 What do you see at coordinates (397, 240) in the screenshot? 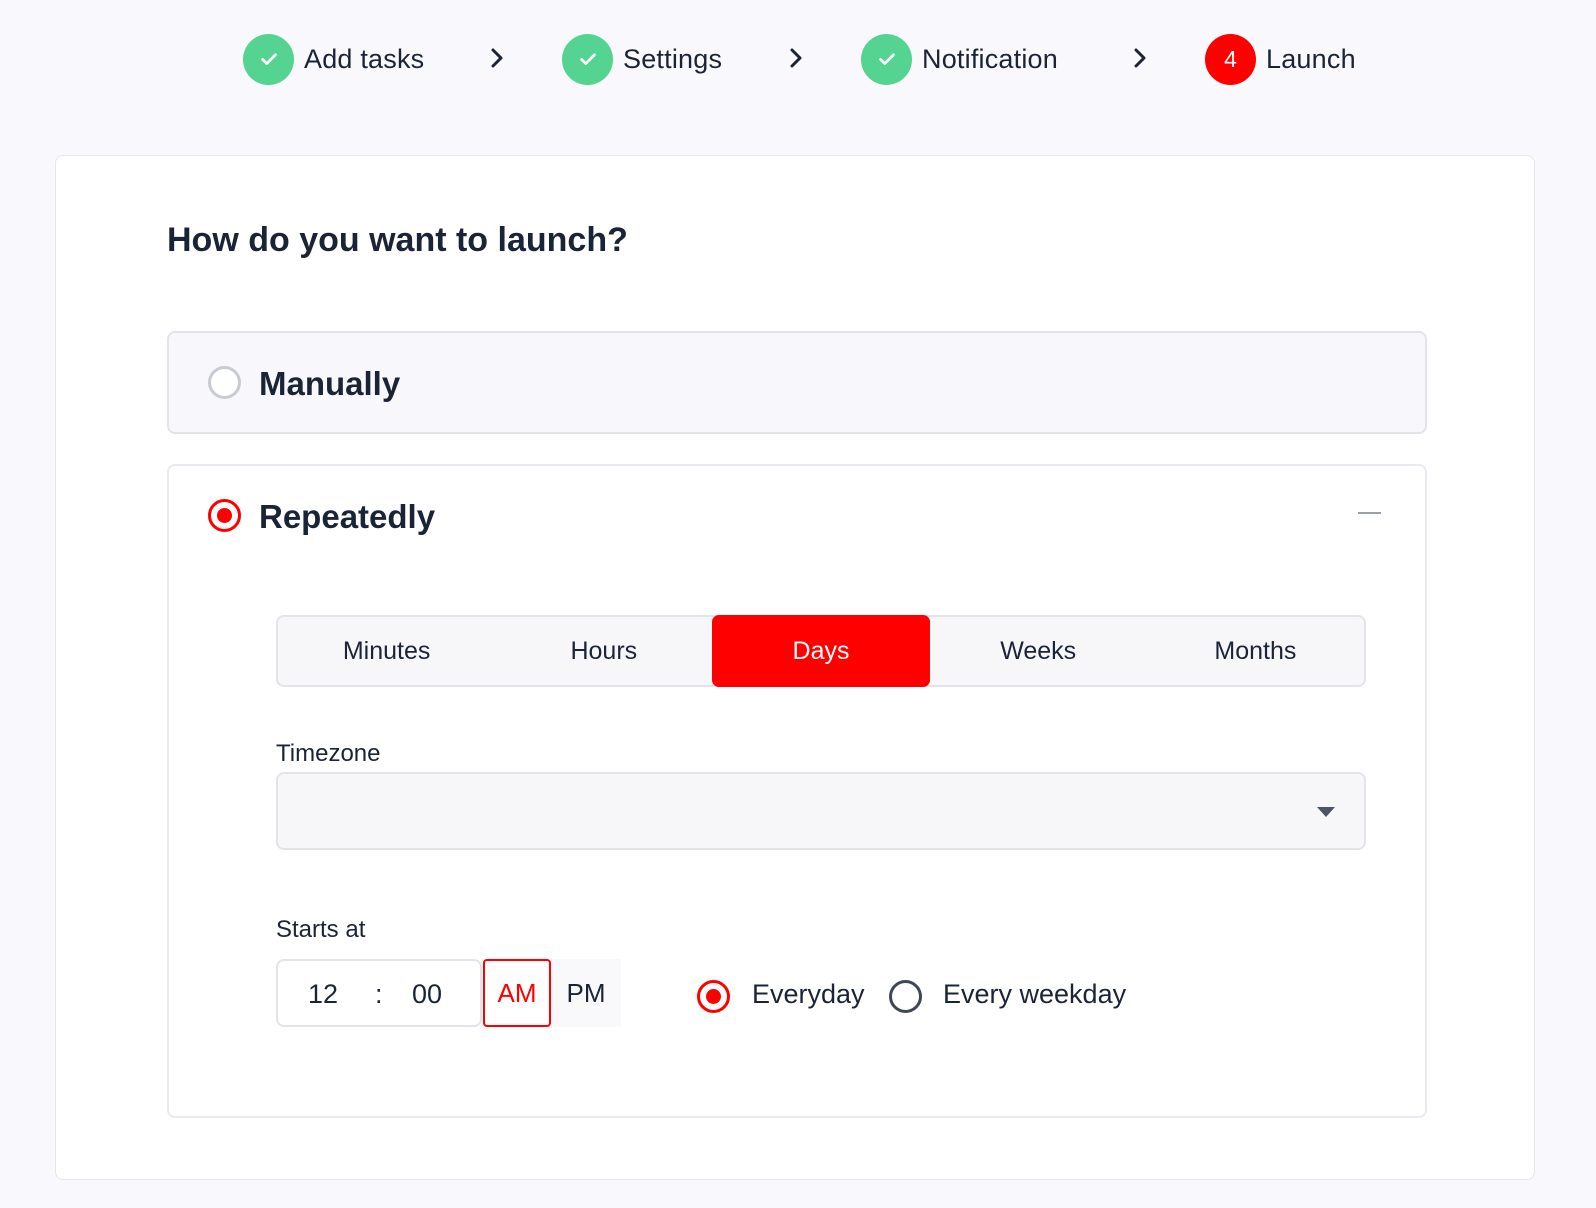
I see `page-title: How do you want to launch?` at bounding box center [397, 240].